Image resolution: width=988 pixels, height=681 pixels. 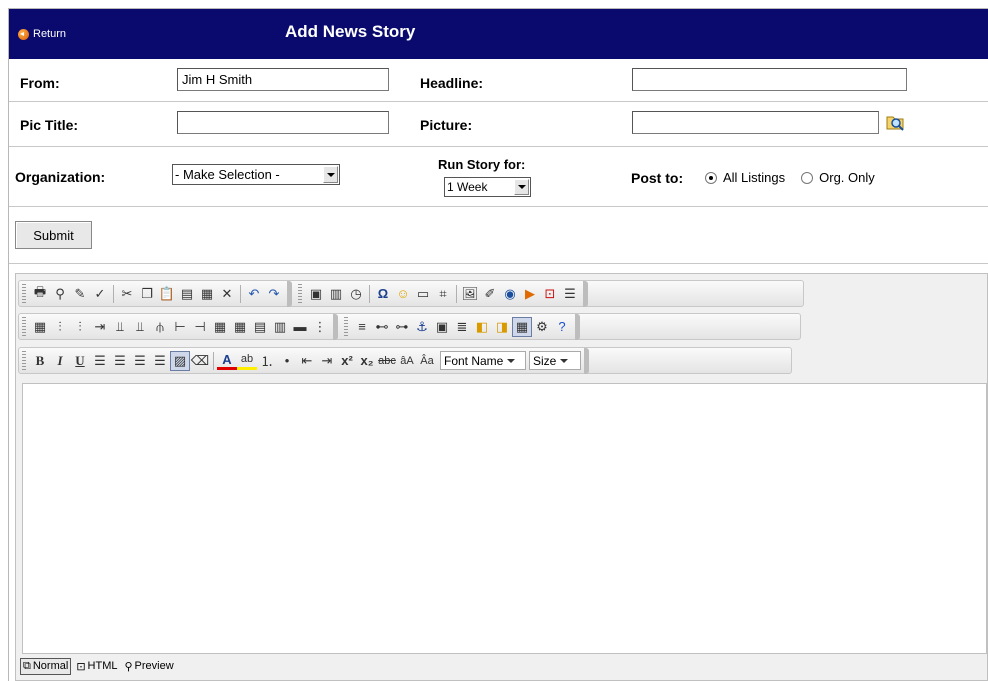 What do you see at coordinates (187, 294) in the screenshot?
I see `paste-text-icon: ▤` at bounding box center [187, 294].